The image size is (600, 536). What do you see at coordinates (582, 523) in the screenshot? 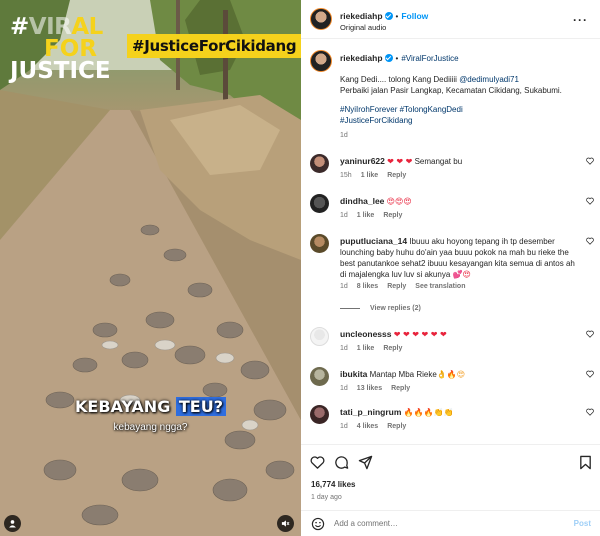
I see `post-comment-button: Post` at bounding box center [582, 523].